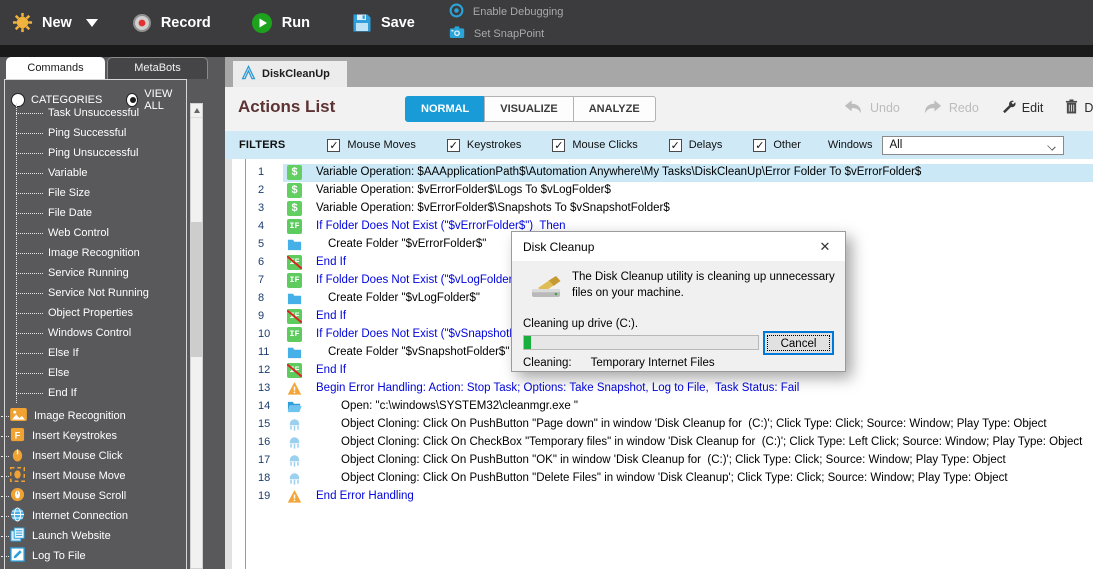  What do you see at coordinates (1088, 108) in the screenshot?
I see `action-label: Delete` at bounding box center [1088, 108].